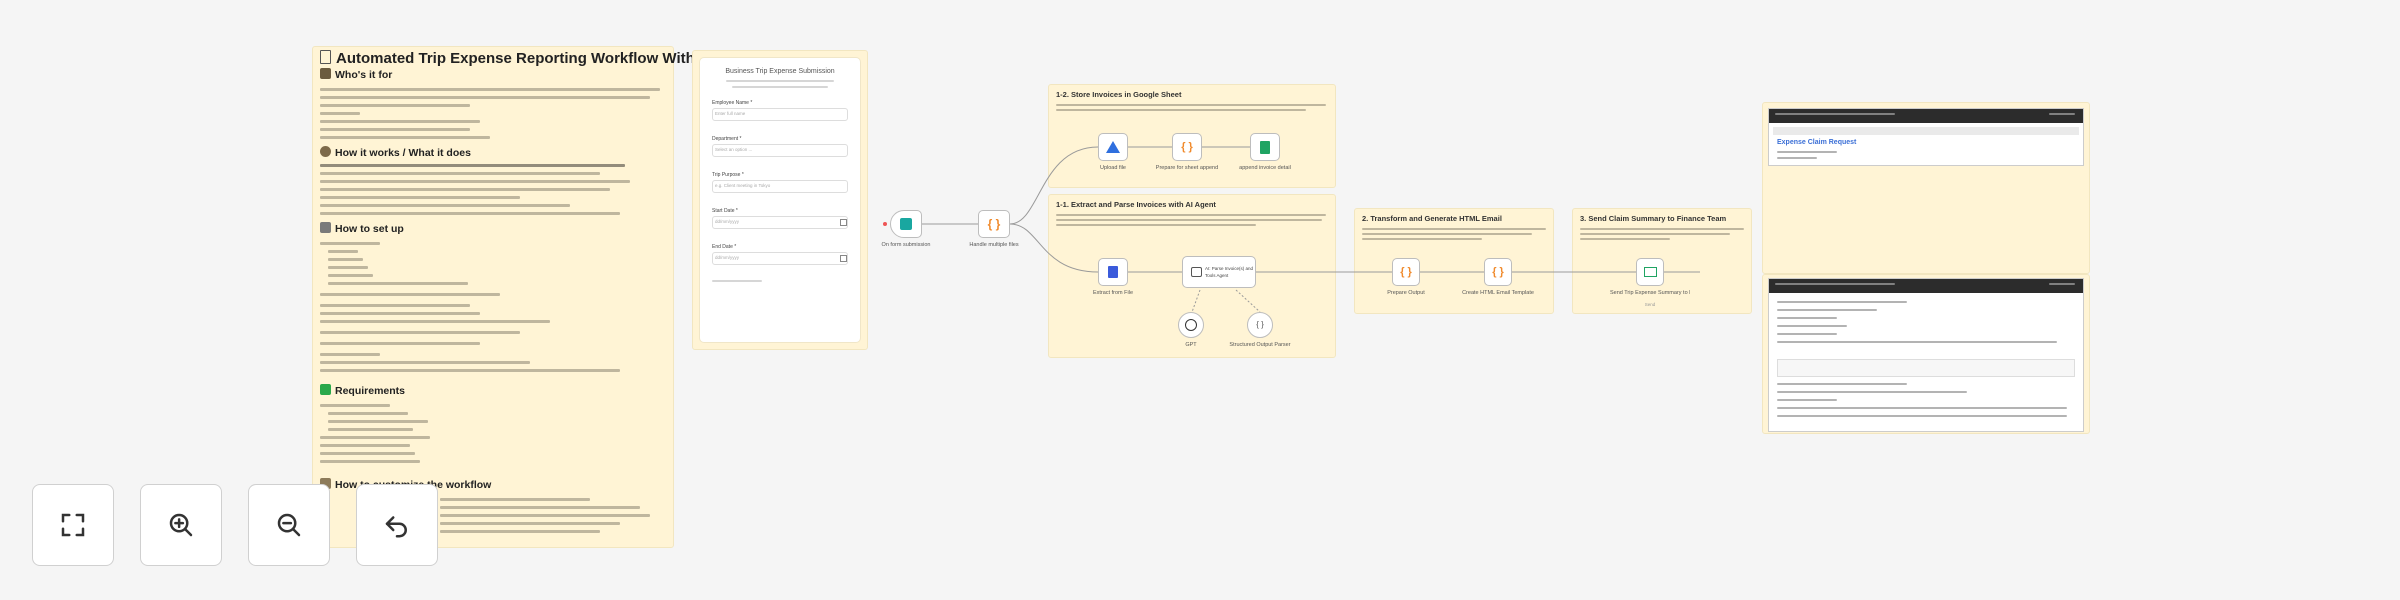 The image size is (2400, 600). I want to click on google-drive-icon, so click(1113, 147).